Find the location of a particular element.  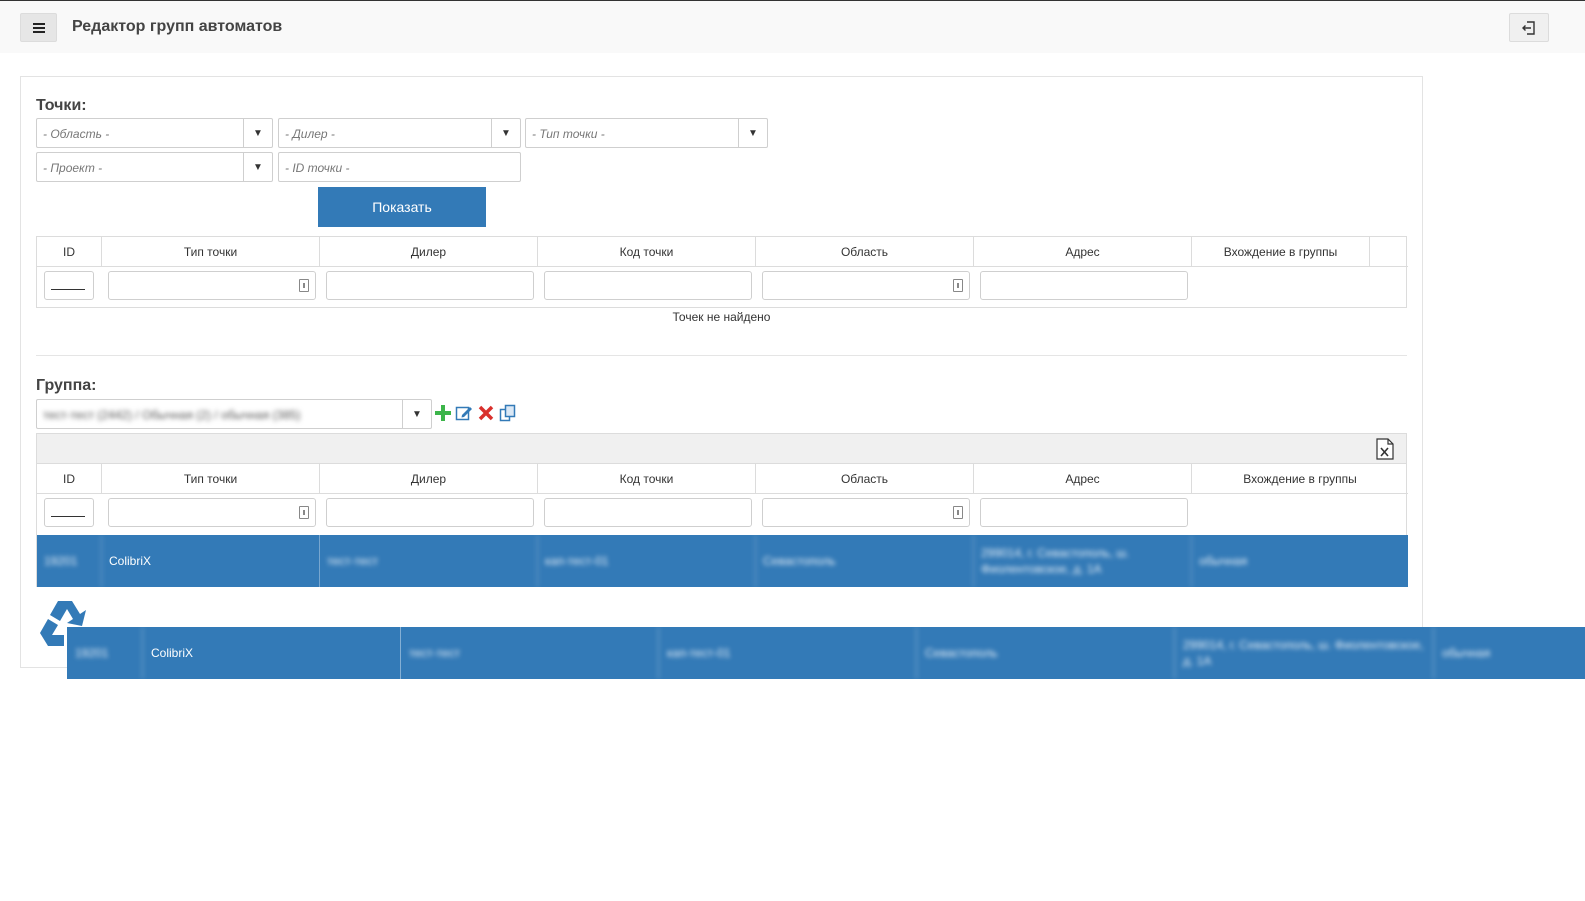

delete-icon is located at coordinates (486, 413).